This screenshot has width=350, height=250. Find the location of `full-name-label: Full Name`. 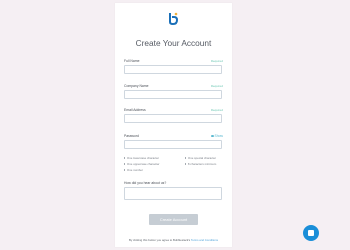

full-name-label: Full Name is located at coordinates (132, 61).